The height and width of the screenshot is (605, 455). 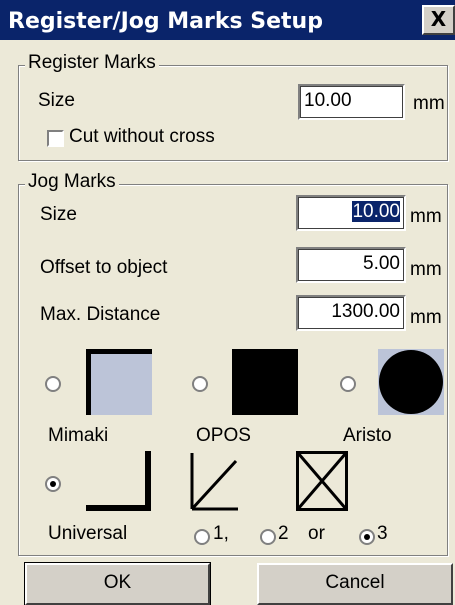 What do you see at coordinates (72, 182) in the screenshot?
I see `jog-marks-legend: Jog Marks` at bounding box center [72, 182].